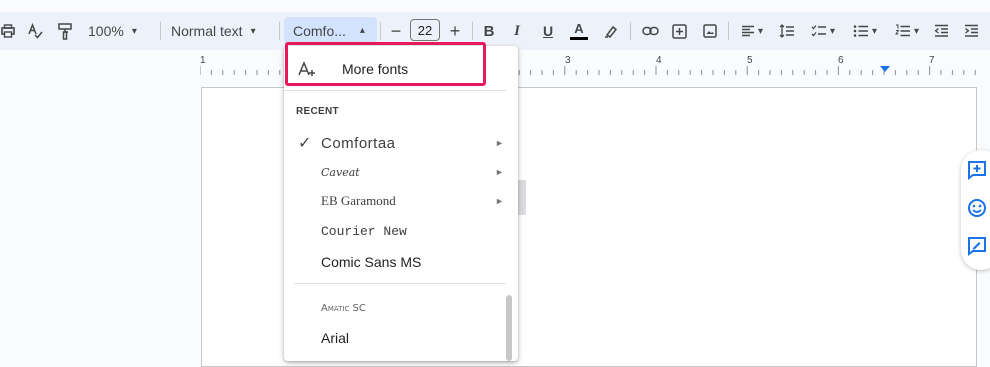  I want to click on bulleted-list-icon, so click(860, 31).